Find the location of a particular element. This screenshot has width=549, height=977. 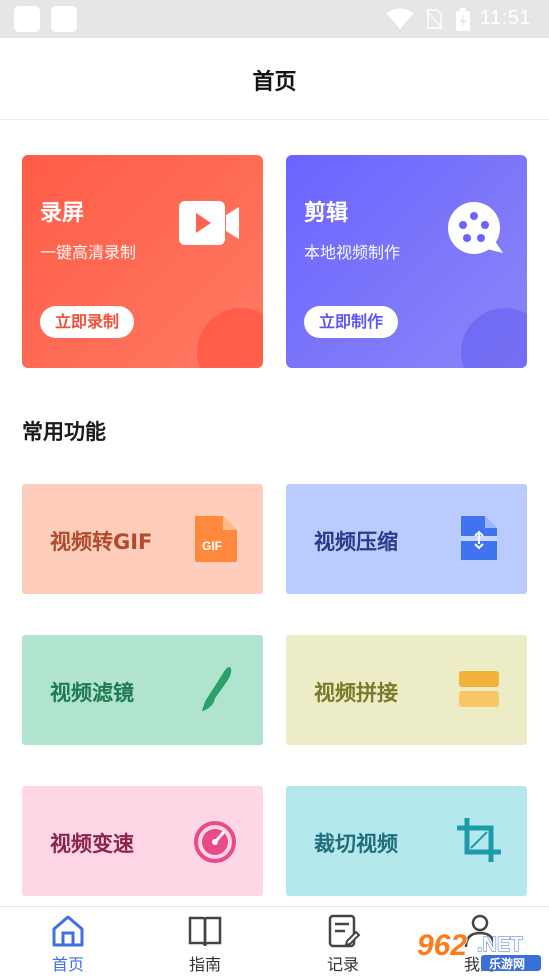

page-title: 首页 is located at coordinates (274, 82).